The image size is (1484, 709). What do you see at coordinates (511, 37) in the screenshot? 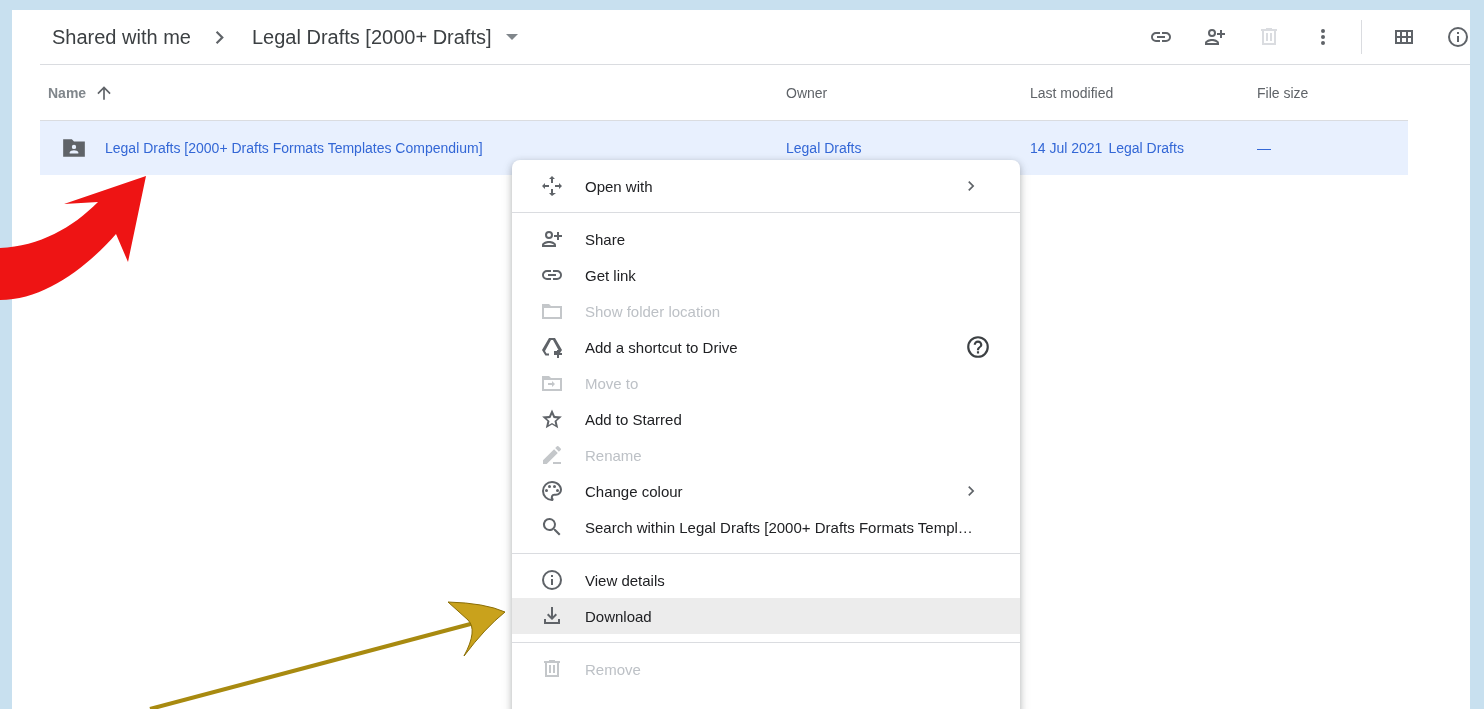
I see `dropdown-icon` at bounding box center [511, 37].